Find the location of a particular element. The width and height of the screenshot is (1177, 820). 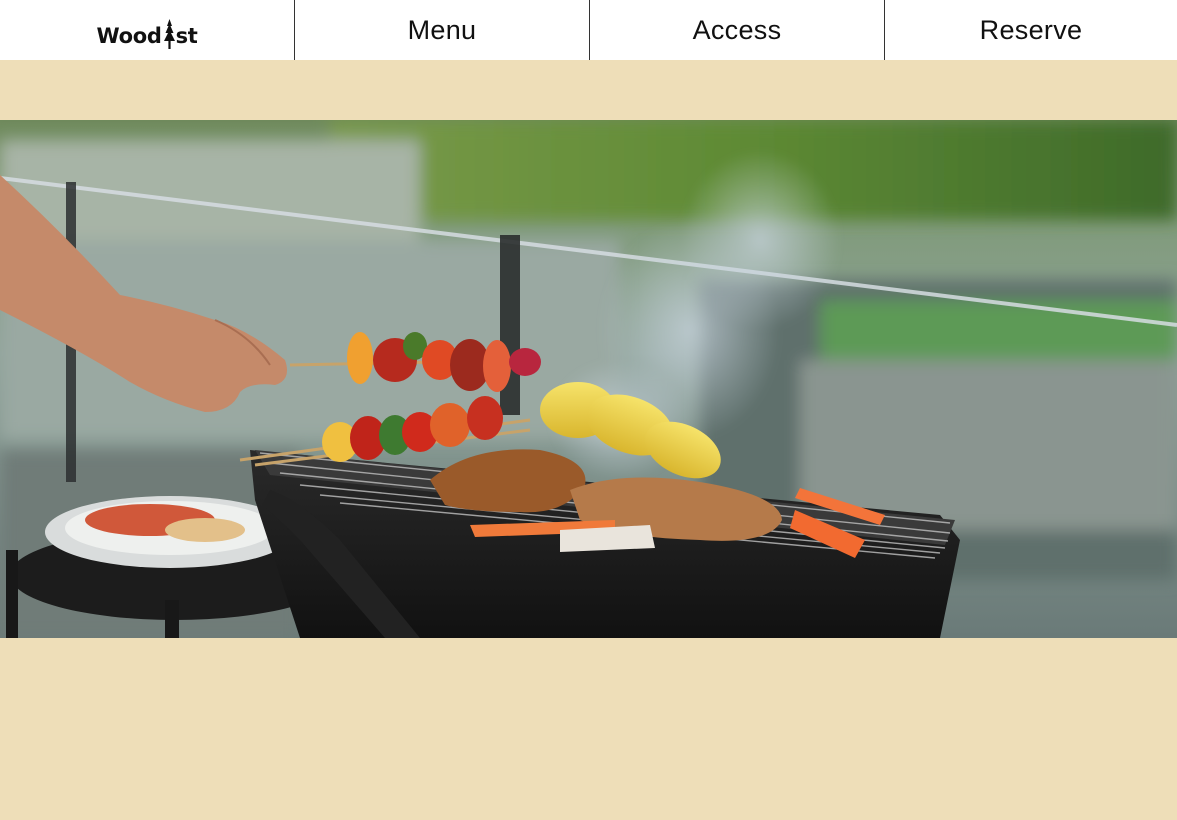

nav-menu-link: Menu is located at coordinates (441, 30).